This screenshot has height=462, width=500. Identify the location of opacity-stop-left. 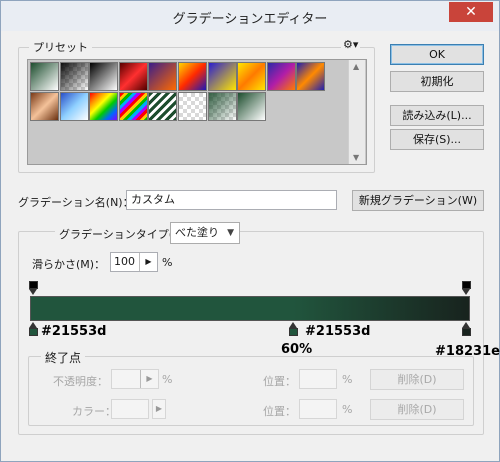
(33, 288).